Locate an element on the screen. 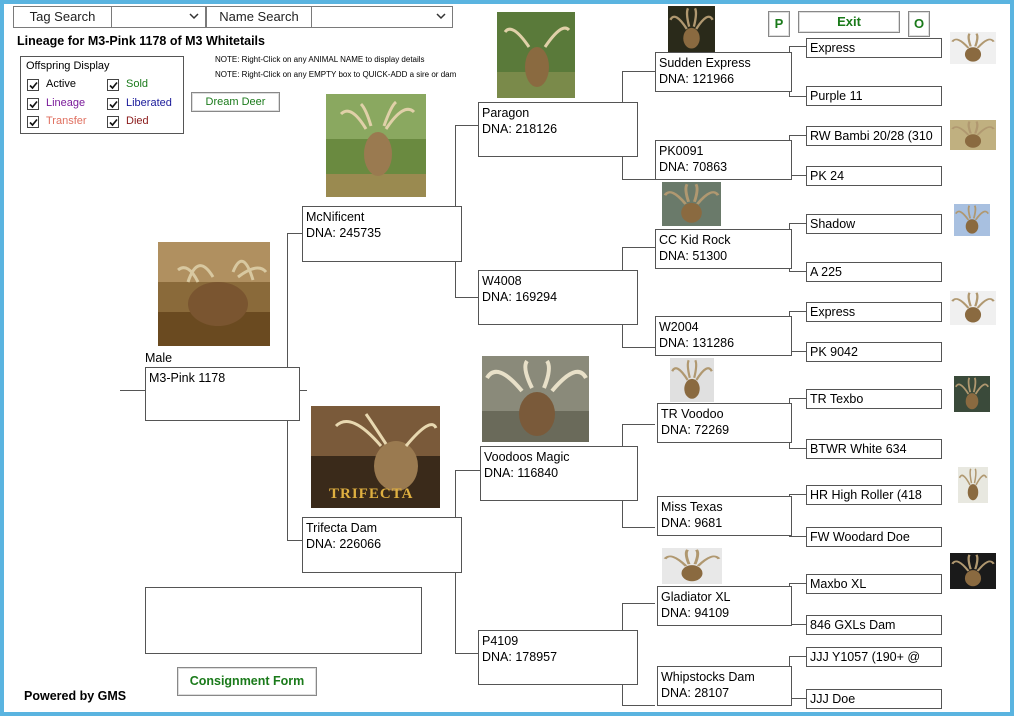 This screenshot has width=1014, height=716. grandsire-paternal-box: Paragon DNA: 218126 is located at coordinates (558, 129).